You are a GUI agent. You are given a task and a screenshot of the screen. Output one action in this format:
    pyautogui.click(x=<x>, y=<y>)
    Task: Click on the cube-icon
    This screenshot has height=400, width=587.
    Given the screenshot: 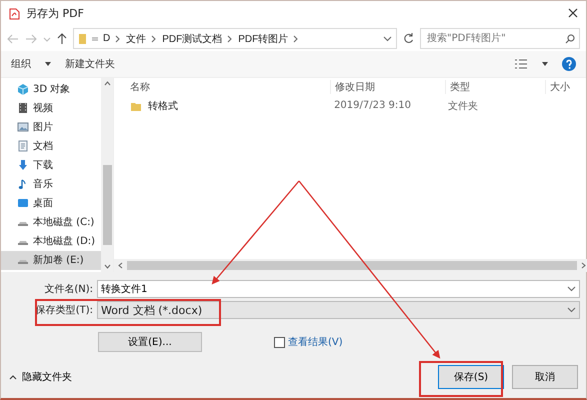 What is the action you would take?
    pyautogui.click(x=23, y=89)
    